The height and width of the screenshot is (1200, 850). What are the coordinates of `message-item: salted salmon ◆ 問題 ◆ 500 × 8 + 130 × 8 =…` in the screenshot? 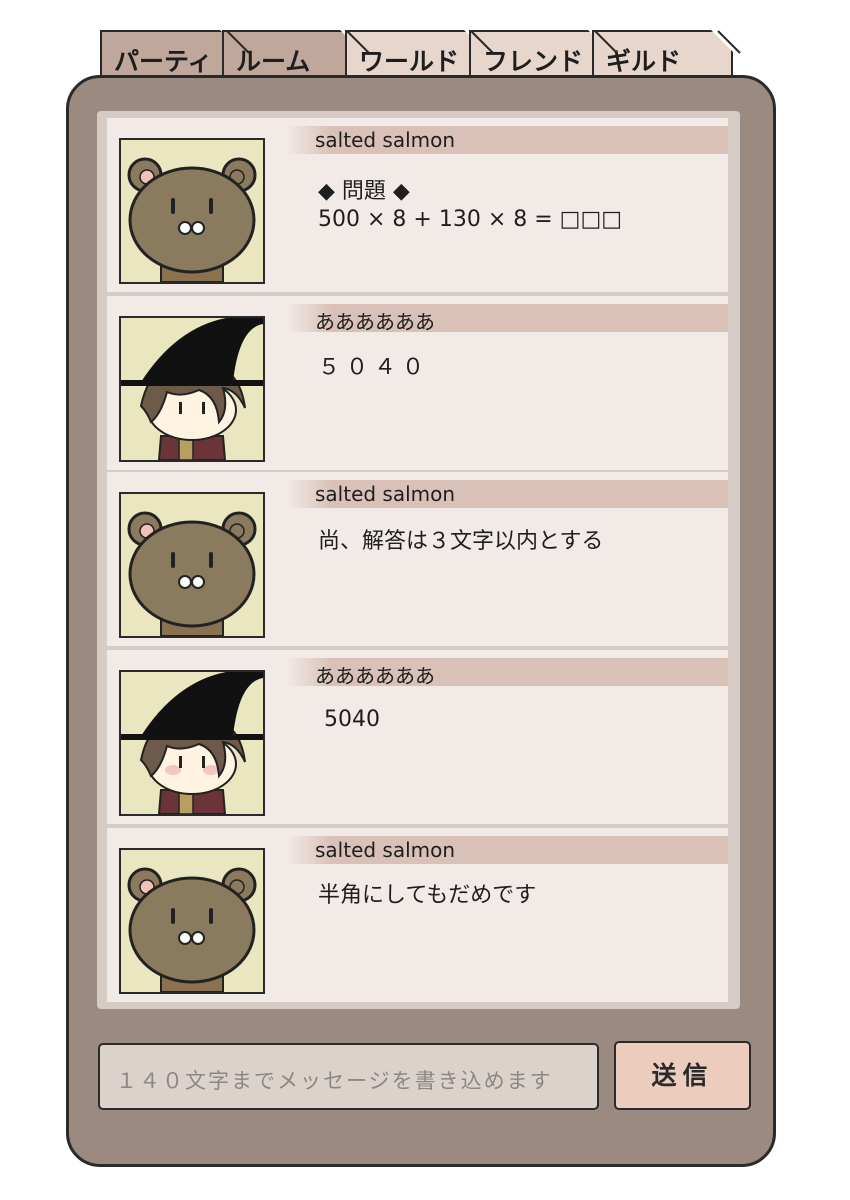 It's located at (417, 205).